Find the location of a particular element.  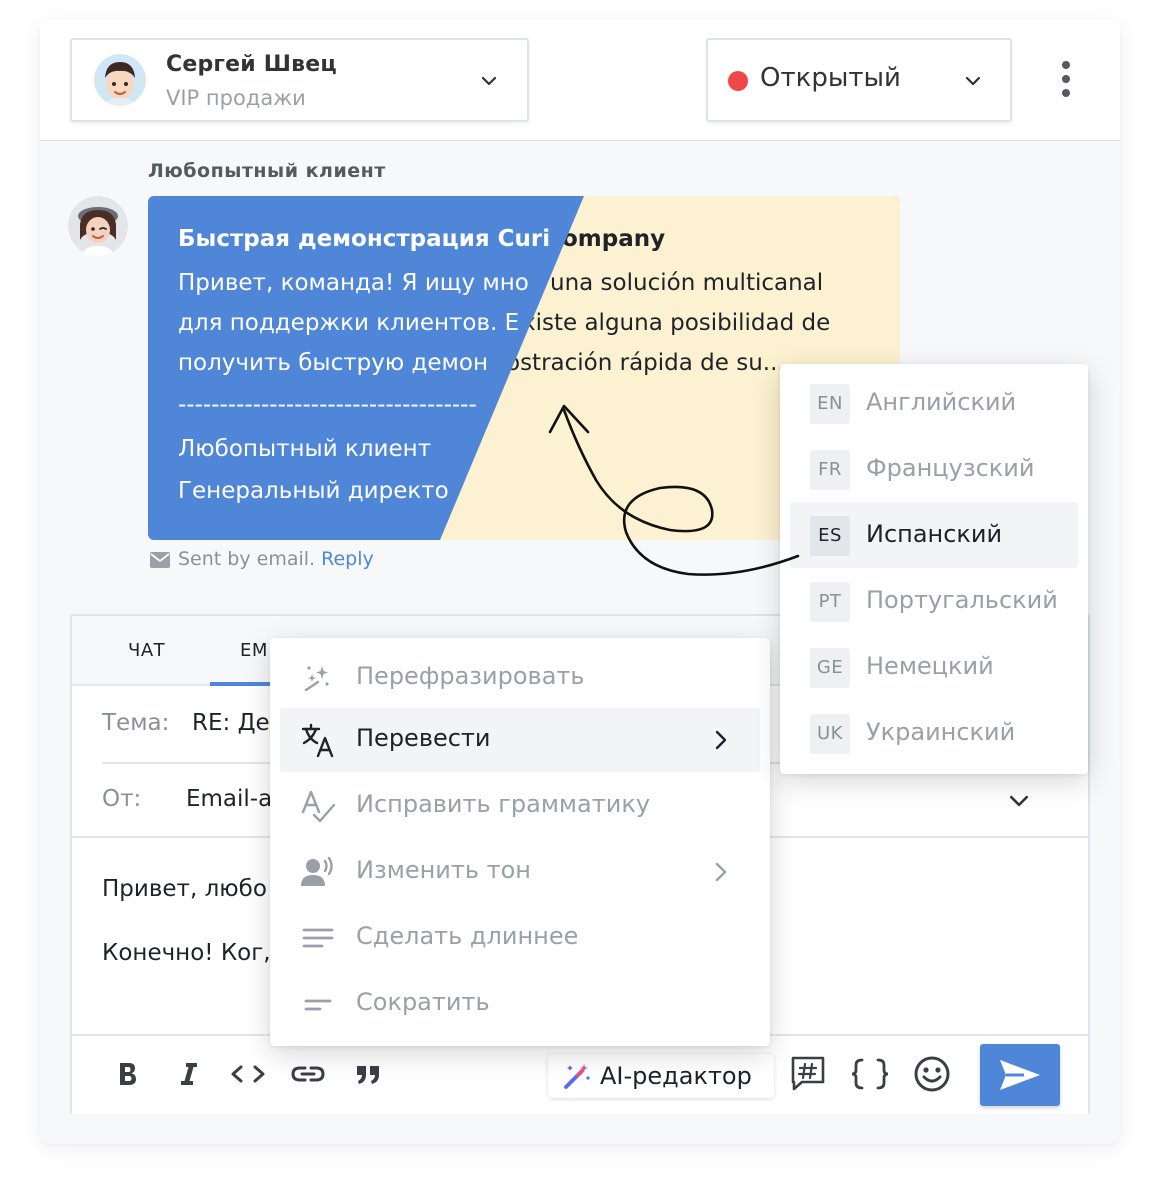

menu-item-label: Перевести is located at coordinates (423, 738).